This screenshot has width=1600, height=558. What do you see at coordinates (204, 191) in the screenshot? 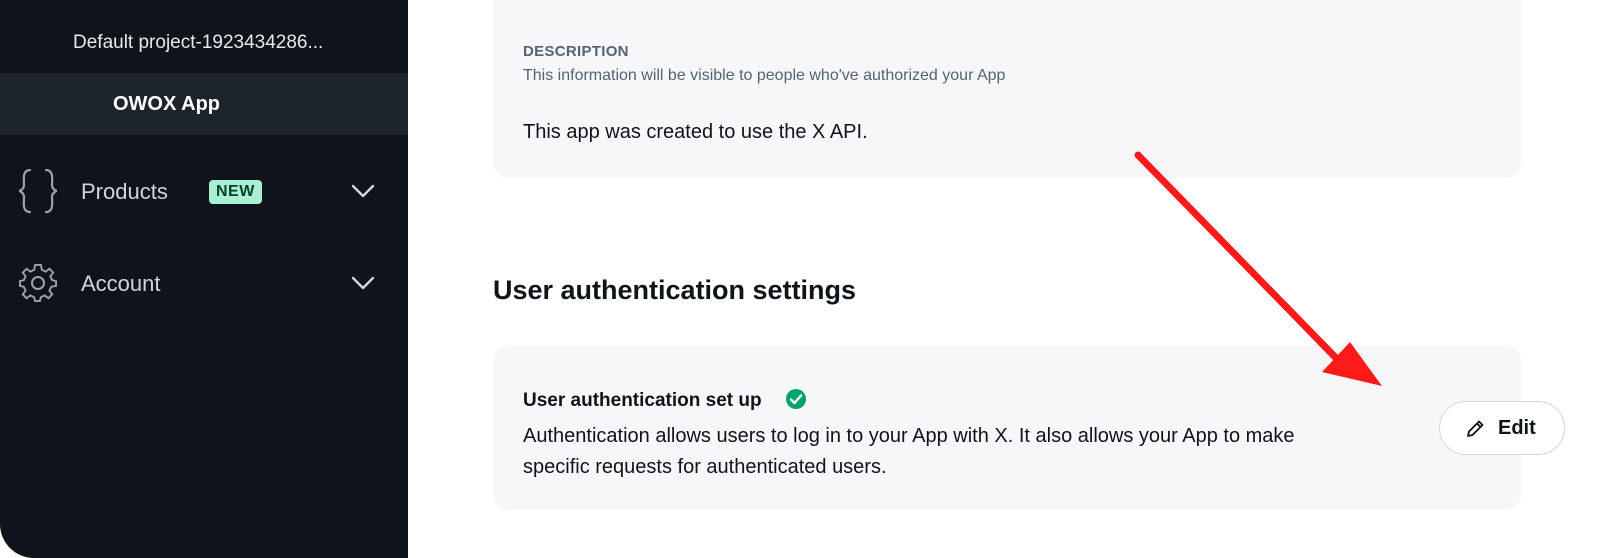
I see `sidebar-item-products: Products NEW` at bounding box center [204, 191].